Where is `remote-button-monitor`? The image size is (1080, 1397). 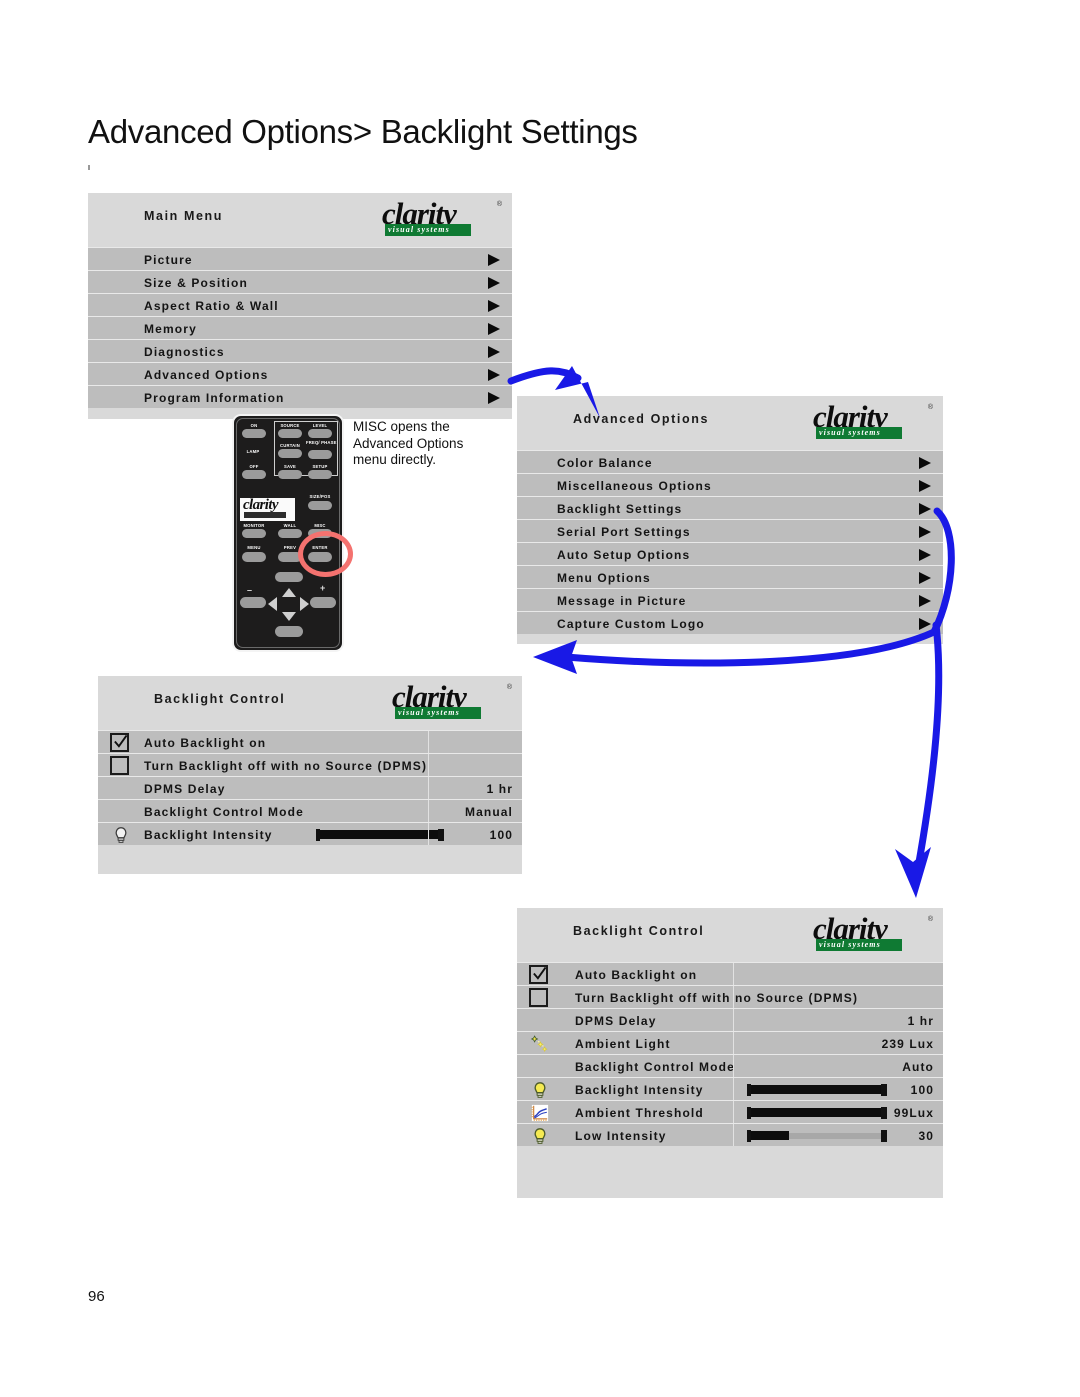 remote-button-monitor is located at coordinates (254, 533).